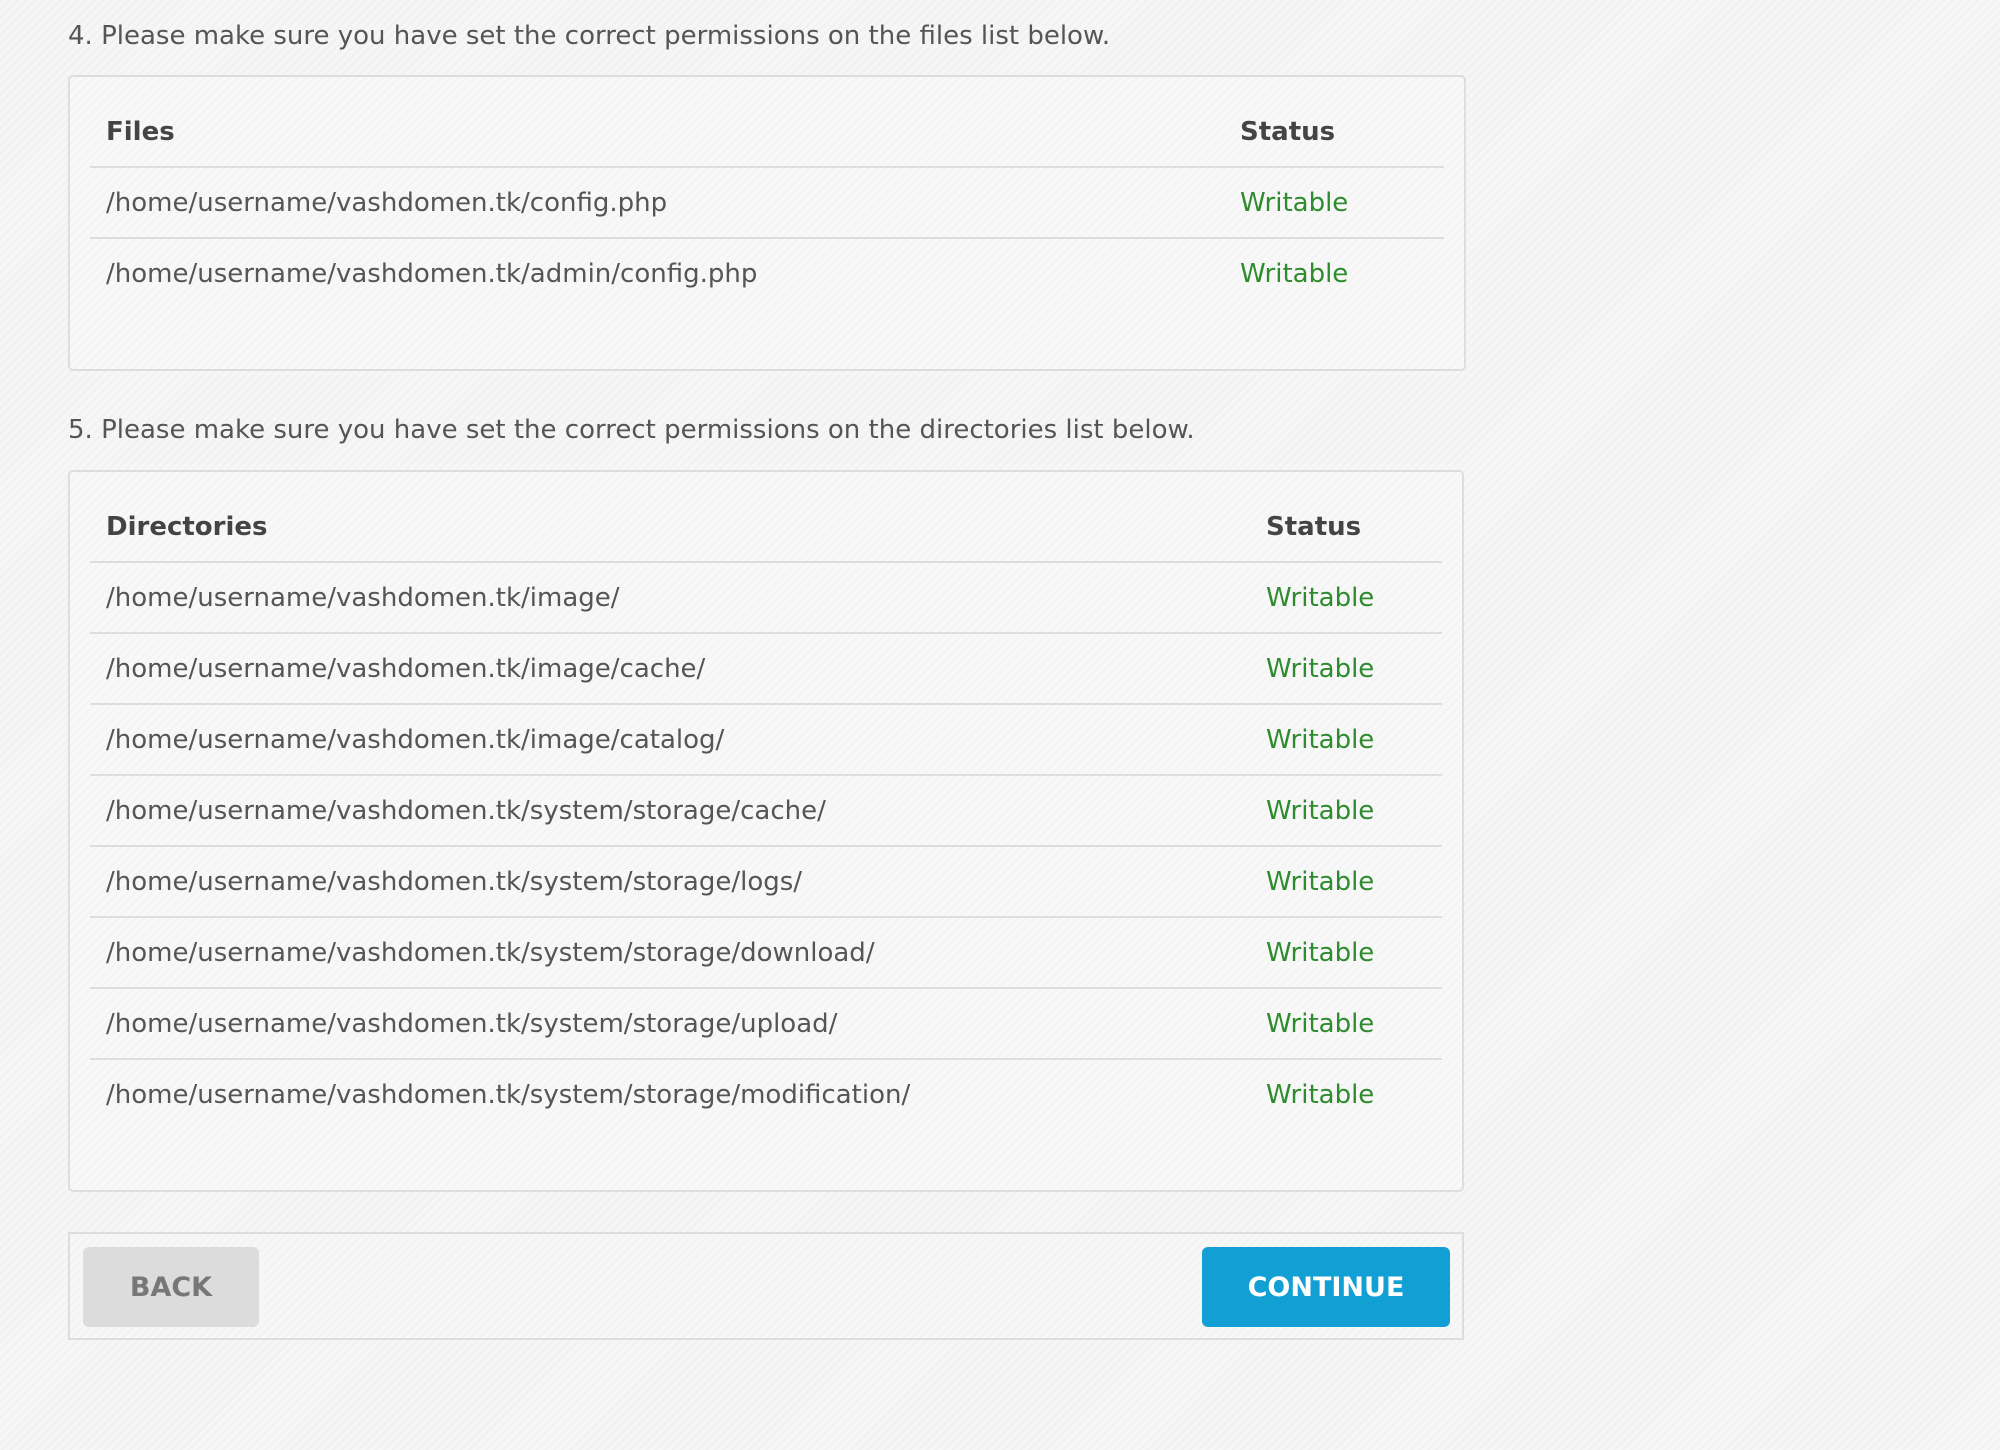 This screenshot has height=1450, width=2000. What do you see at coordinates (406, 669) in the screenshot?
I see `directory-path: /home/username/vashdomen.tk/image/cache/` at bounding box center [406, 669].